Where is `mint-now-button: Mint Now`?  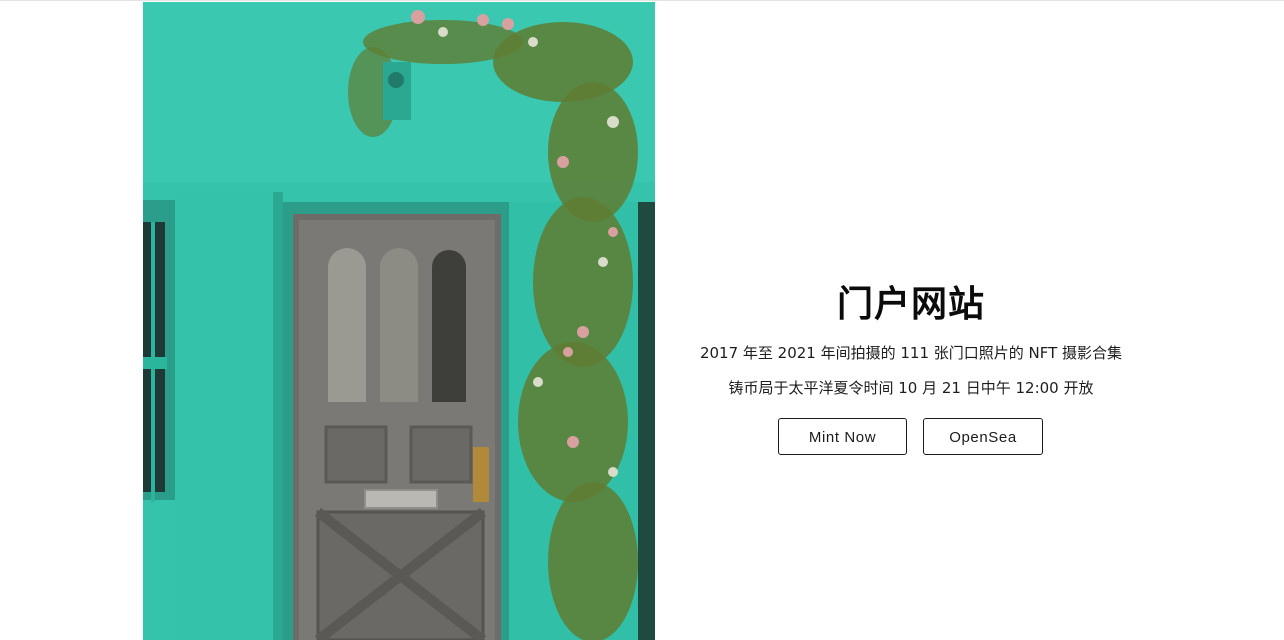 mint-now-button: Mint Now is located at coordinates (842, 436).